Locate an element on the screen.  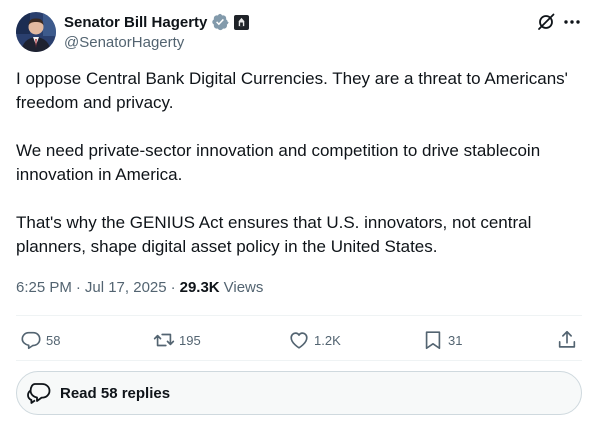
heart-icon is located at coordinates (299, 340).